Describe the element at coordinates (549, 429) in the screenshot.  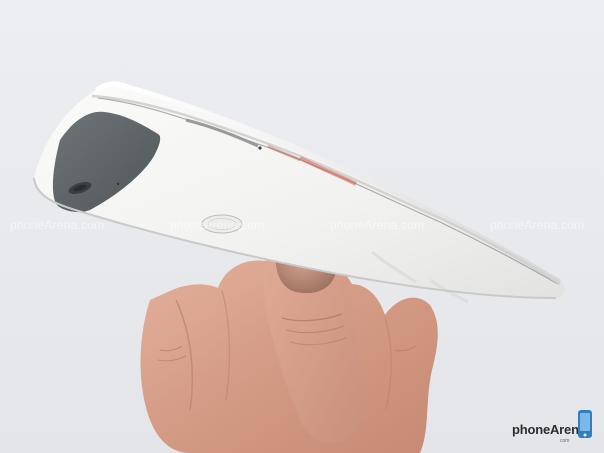
I see `corner-watermark-text: phoneArena` at that location.